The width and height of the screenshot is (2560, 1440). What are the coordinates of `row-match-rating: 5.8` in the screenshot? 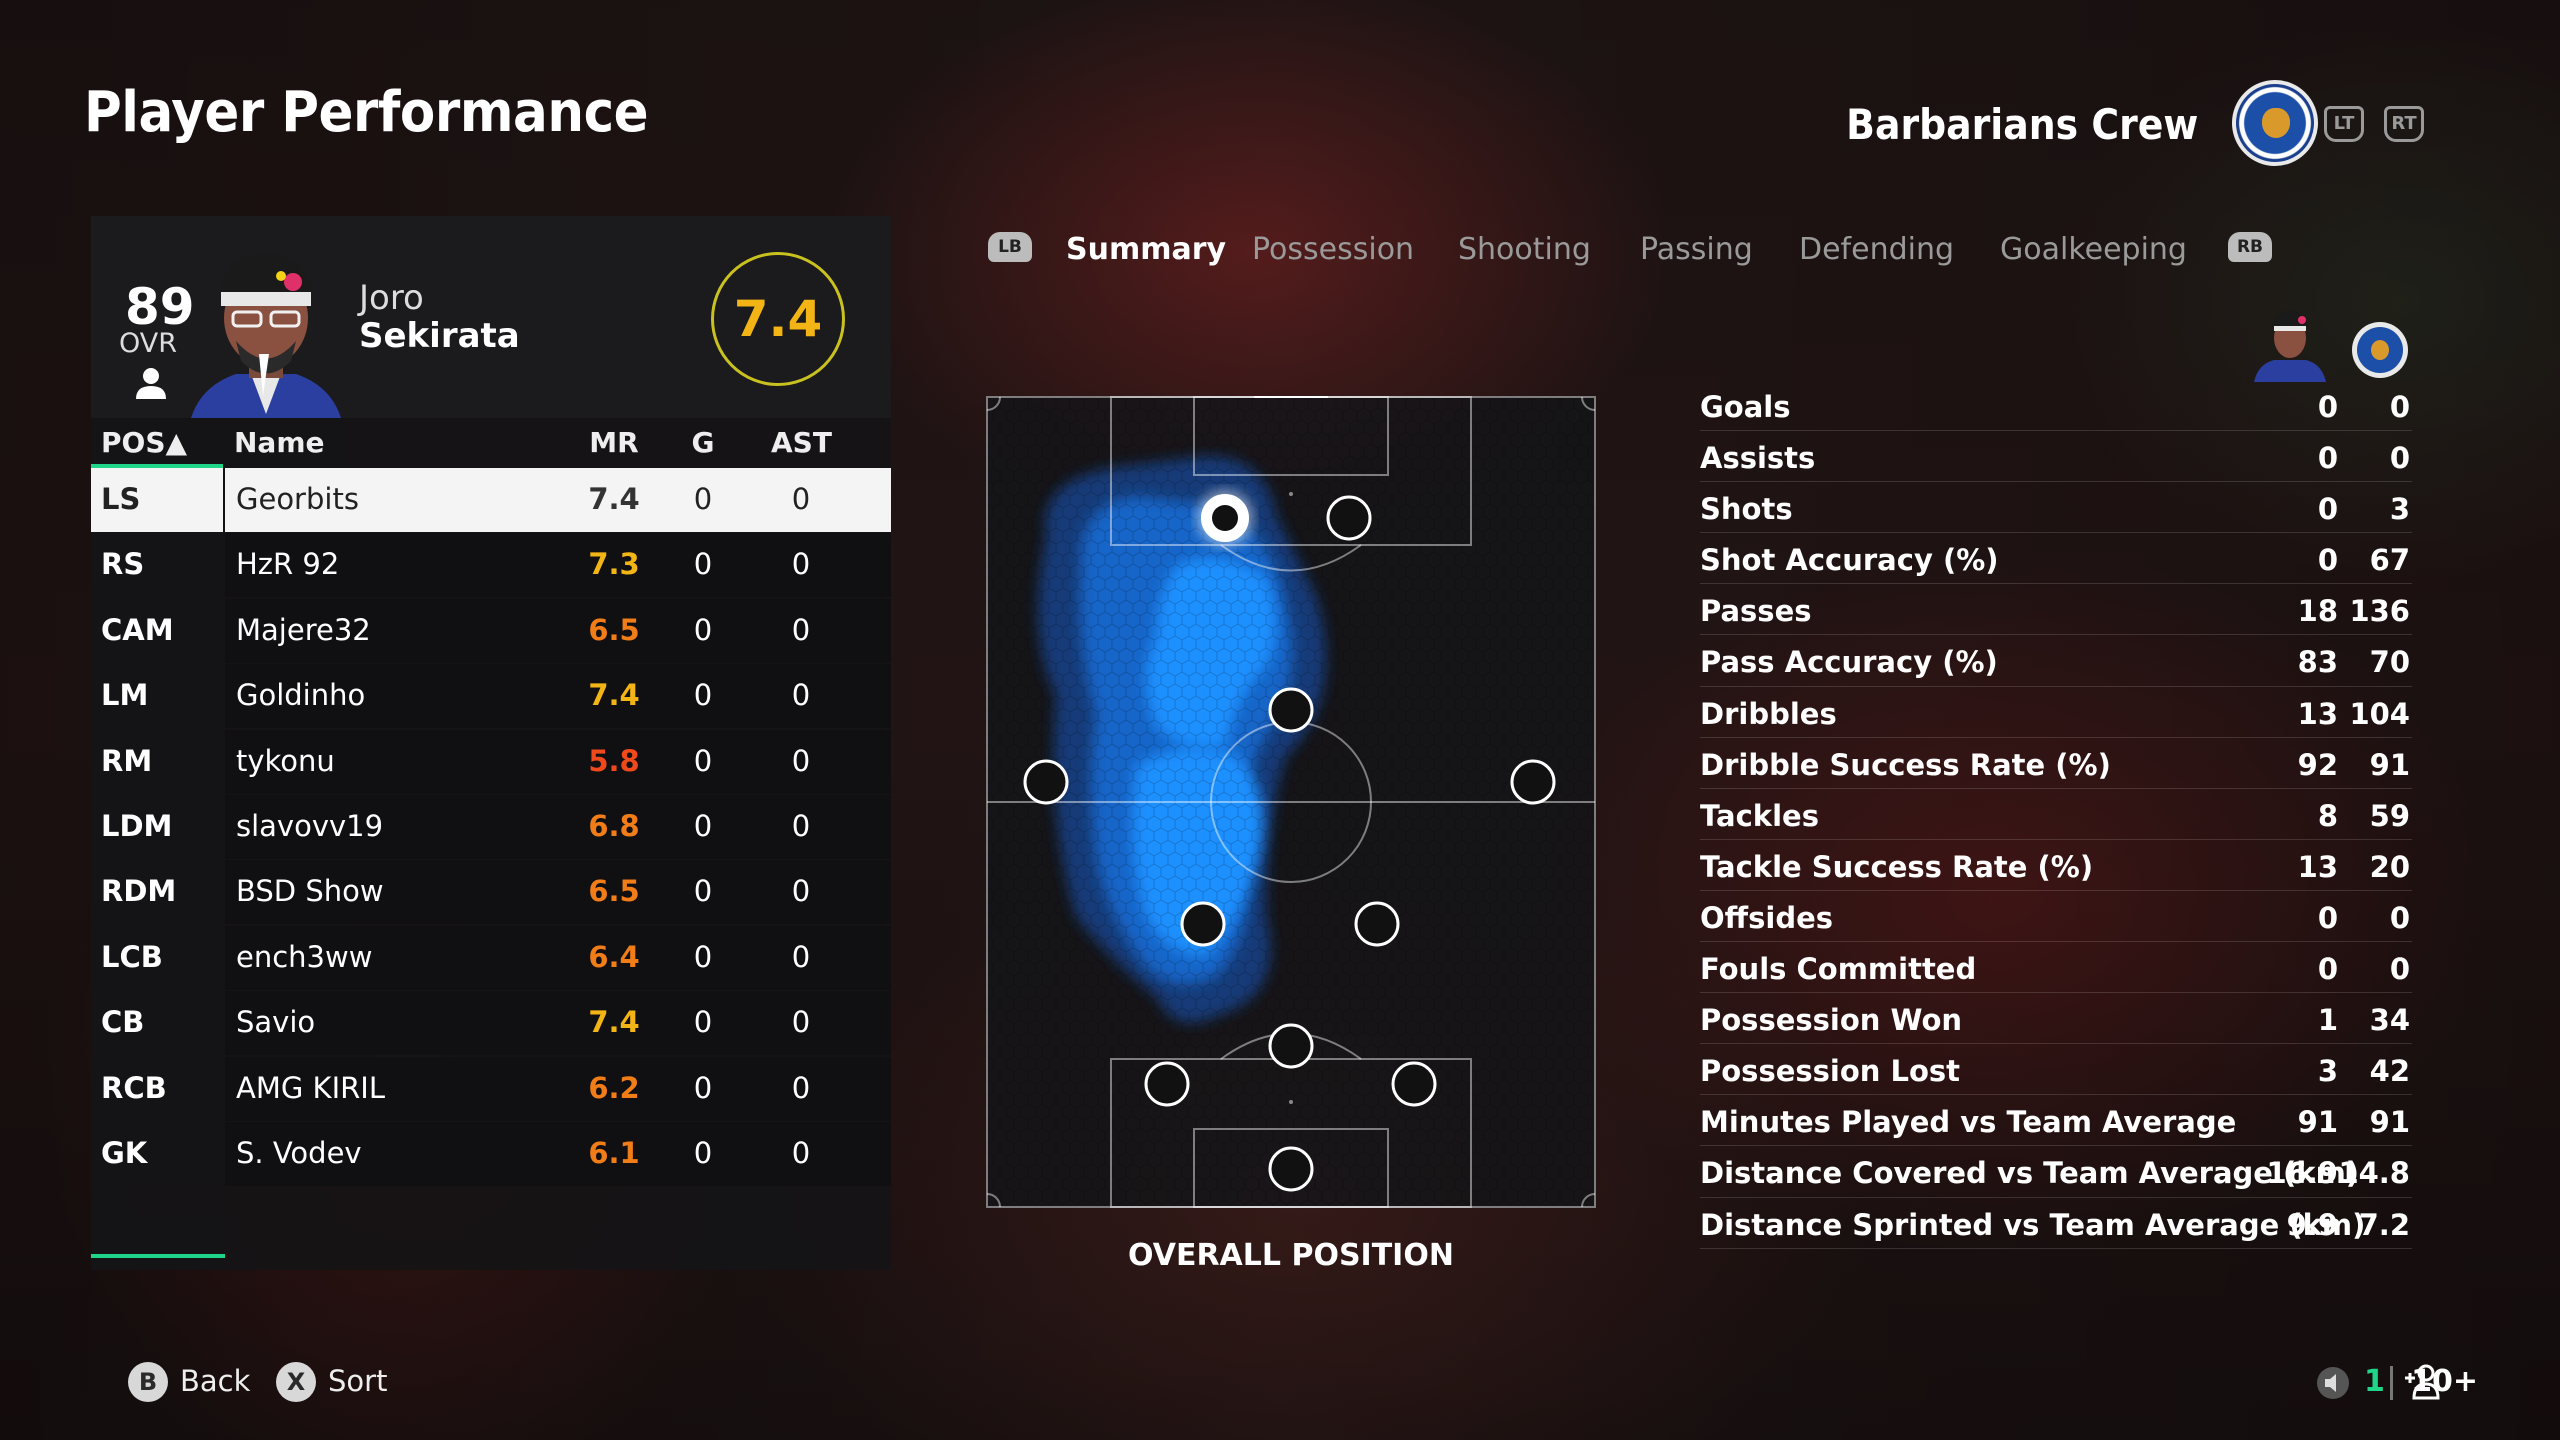 It's located at (614, 760).